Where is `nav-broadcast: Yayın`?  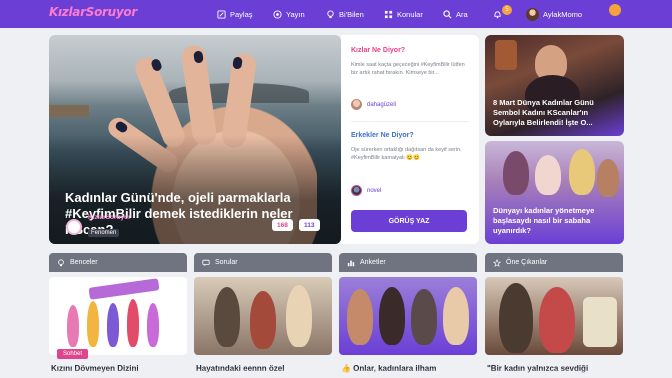 nav-broadcast: Yayın is located at coordinates (289, 14).